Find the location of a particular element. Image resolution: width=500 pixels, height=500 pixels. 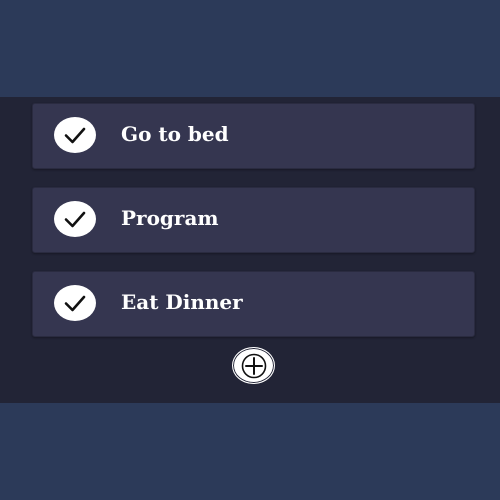

plus-icon is located at coordinates (254, 366).